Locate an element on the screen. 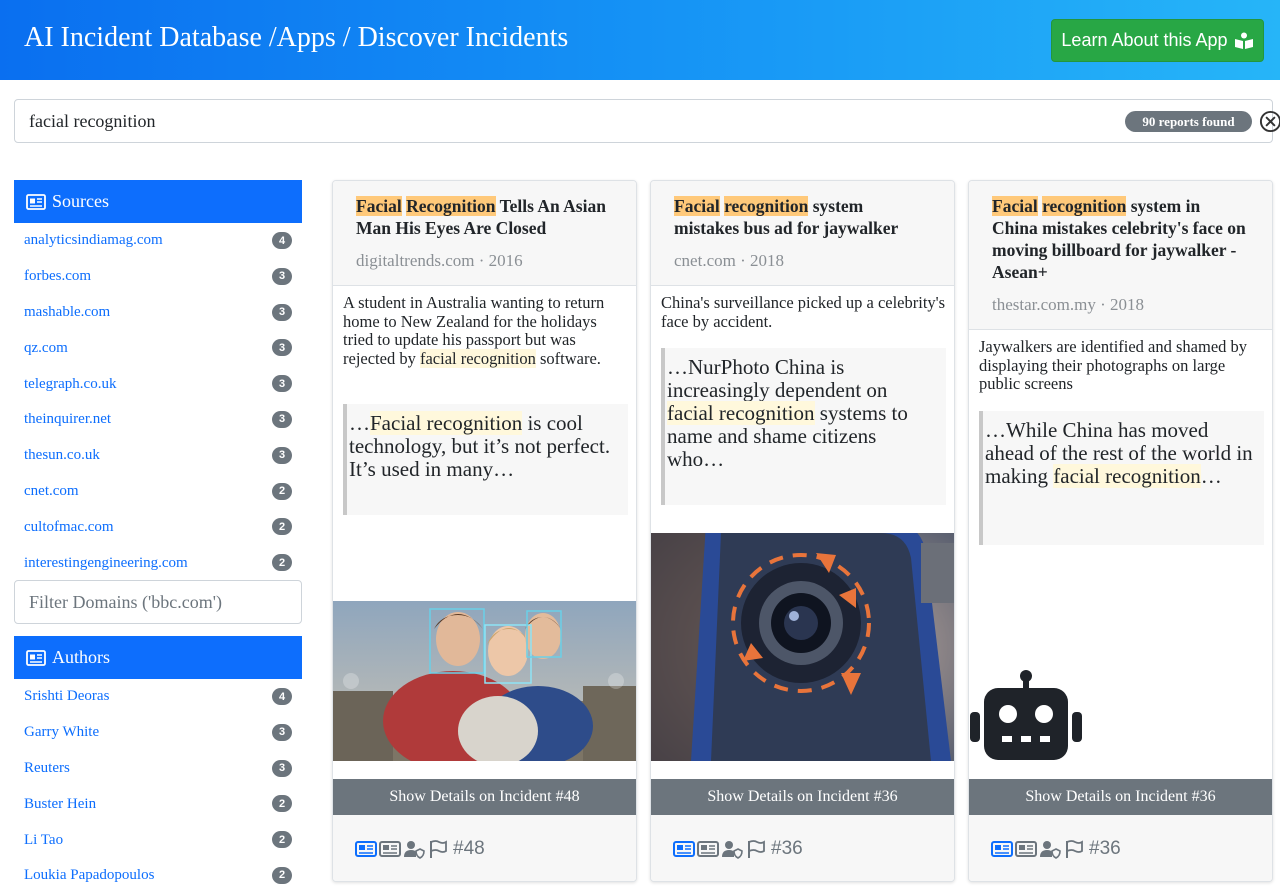 Image resolution: width=1280 pixels, height=889 pixels. incident-number: #48 is located at coordinates (469, 849).